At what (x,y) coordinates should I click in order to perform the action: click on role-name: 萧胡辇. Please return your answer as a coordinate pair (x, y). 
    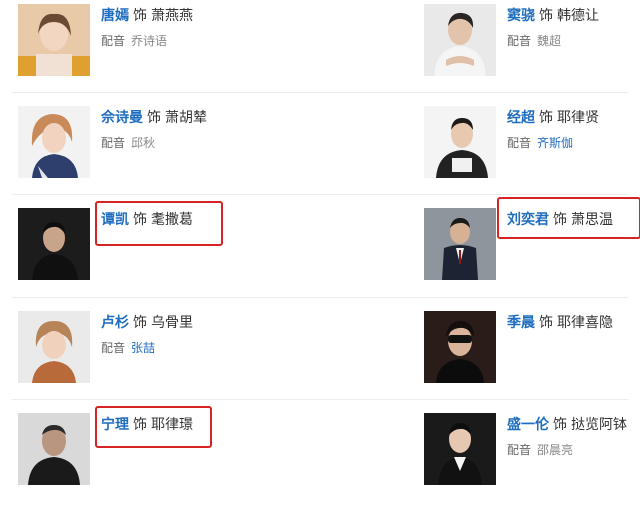
    Looking at the image, I should click on (186, 118).